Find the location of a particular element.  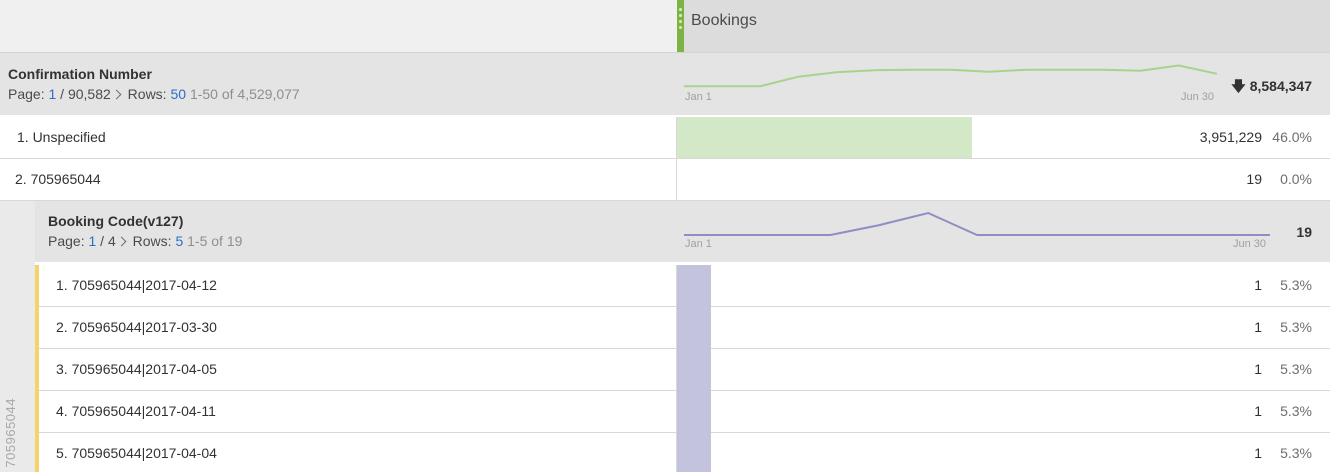

metric-column-header is located at coordinates (1003, 26).